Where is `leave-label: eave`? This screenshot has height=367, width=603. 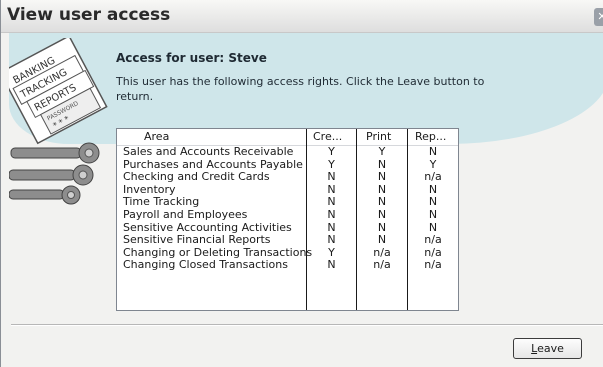 leave-label: eave is located at coordinates (550, 348).